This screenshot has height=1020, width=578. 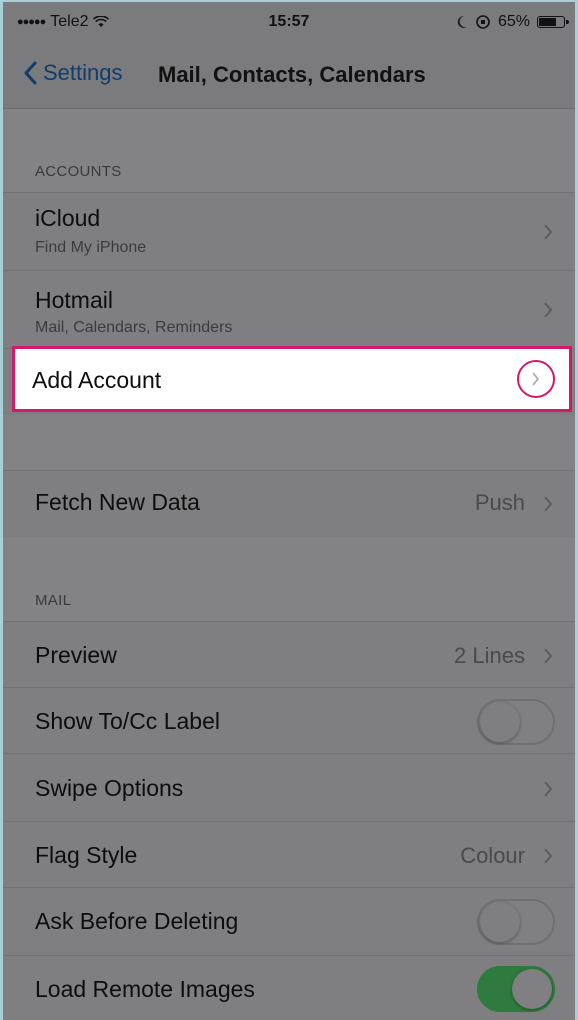 What do you see at coordinates (76, 655) in the screenshot?
I see `preview-label: Preview` at bounding box center [76, 655].